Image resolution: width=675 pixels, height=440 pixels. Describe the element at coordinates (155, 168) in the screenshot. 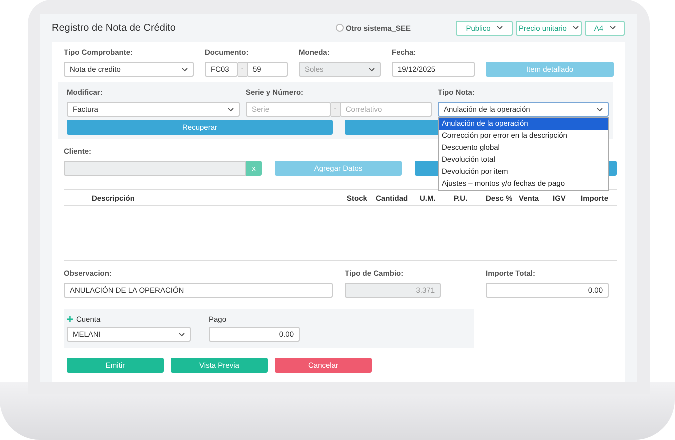

I see `client-field` at that location.